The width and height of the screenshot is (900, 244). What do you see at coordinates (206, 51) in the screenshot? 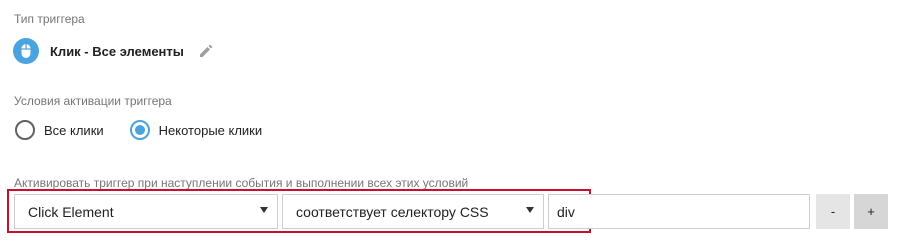
I see `pencil-icon` at bounding box center [206, 51].